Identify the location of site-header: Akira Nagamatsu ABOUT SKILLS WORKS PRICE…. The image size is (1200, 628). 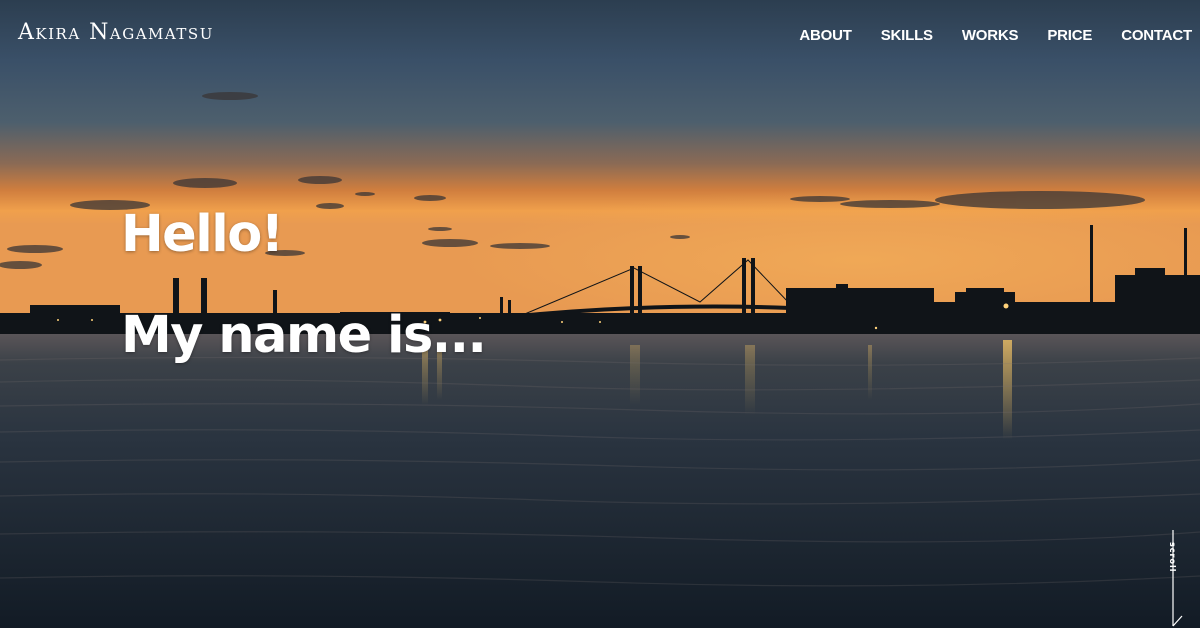
(600, 36).